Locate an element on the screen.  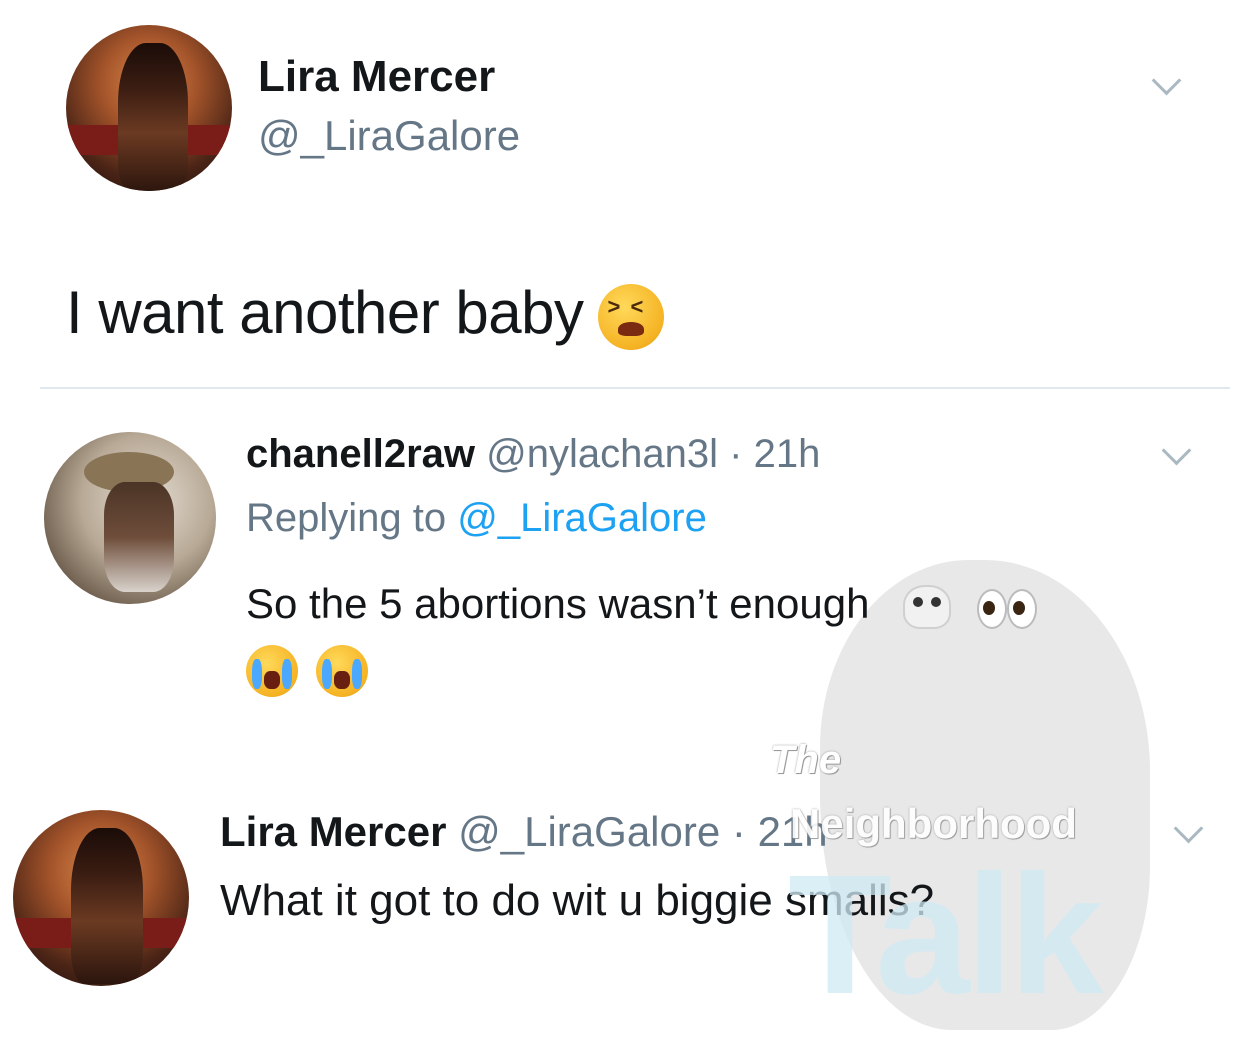
reply-text-content: So the 5 abortions wasn’t enough is located at coordinates (558, 603).